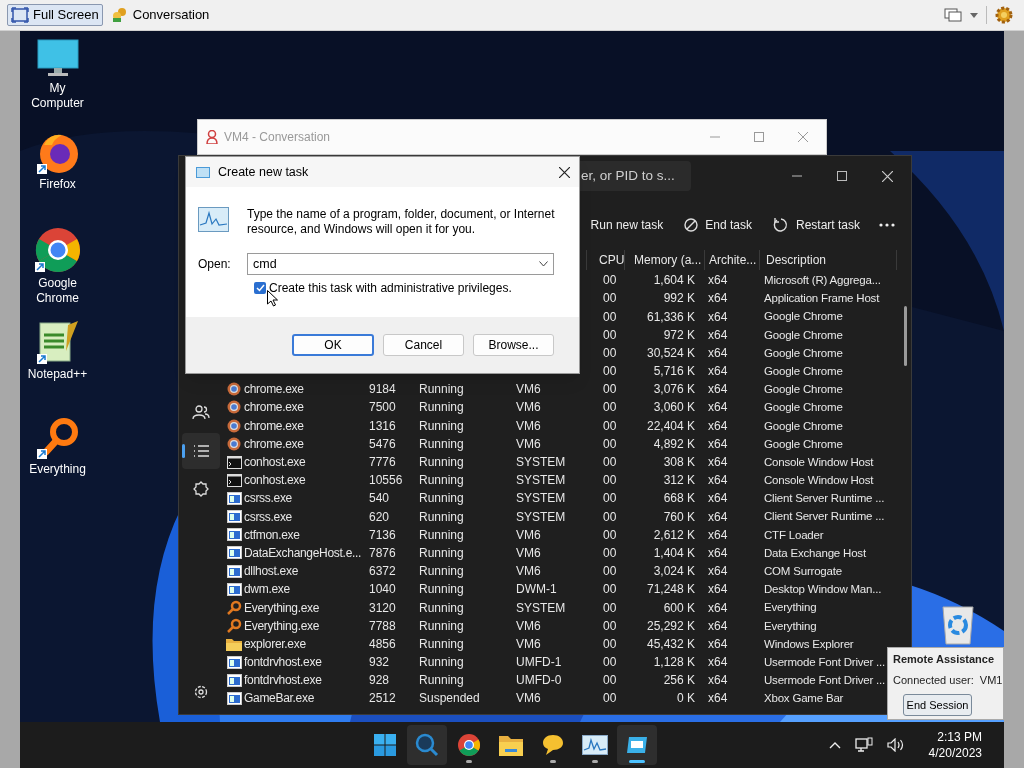 Image resolution: width=1024 pixels, height=768 pixels. Describe the element at coordinates (267, 590) in the screenshot. I see `process-name: dwm.exe` at that location.